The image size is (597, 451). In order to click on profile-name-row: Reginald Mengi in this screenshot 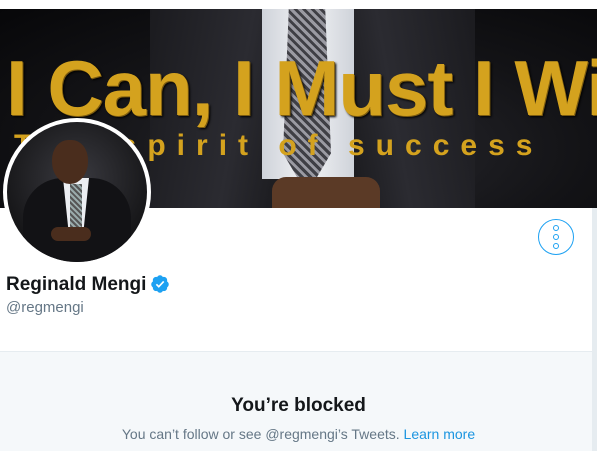, I will do `click(88, 284)`.